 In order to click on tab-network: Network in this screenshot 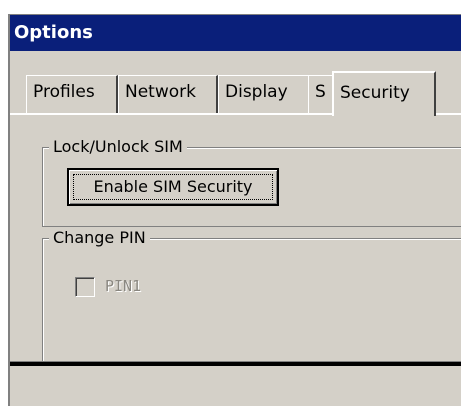, I will do `click(168, 94)`.